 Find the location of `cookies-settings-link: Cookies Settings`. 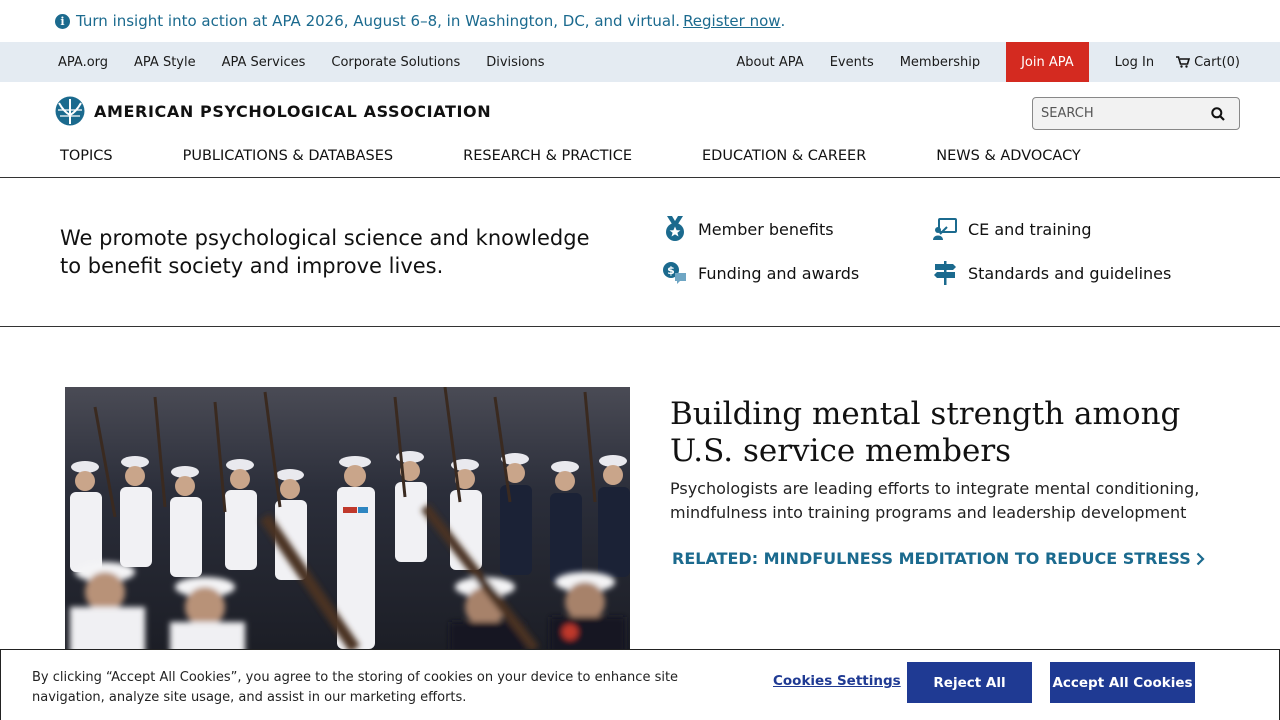

cookies-settings-link: Cookies Settings is located at coordinates (837, 681).